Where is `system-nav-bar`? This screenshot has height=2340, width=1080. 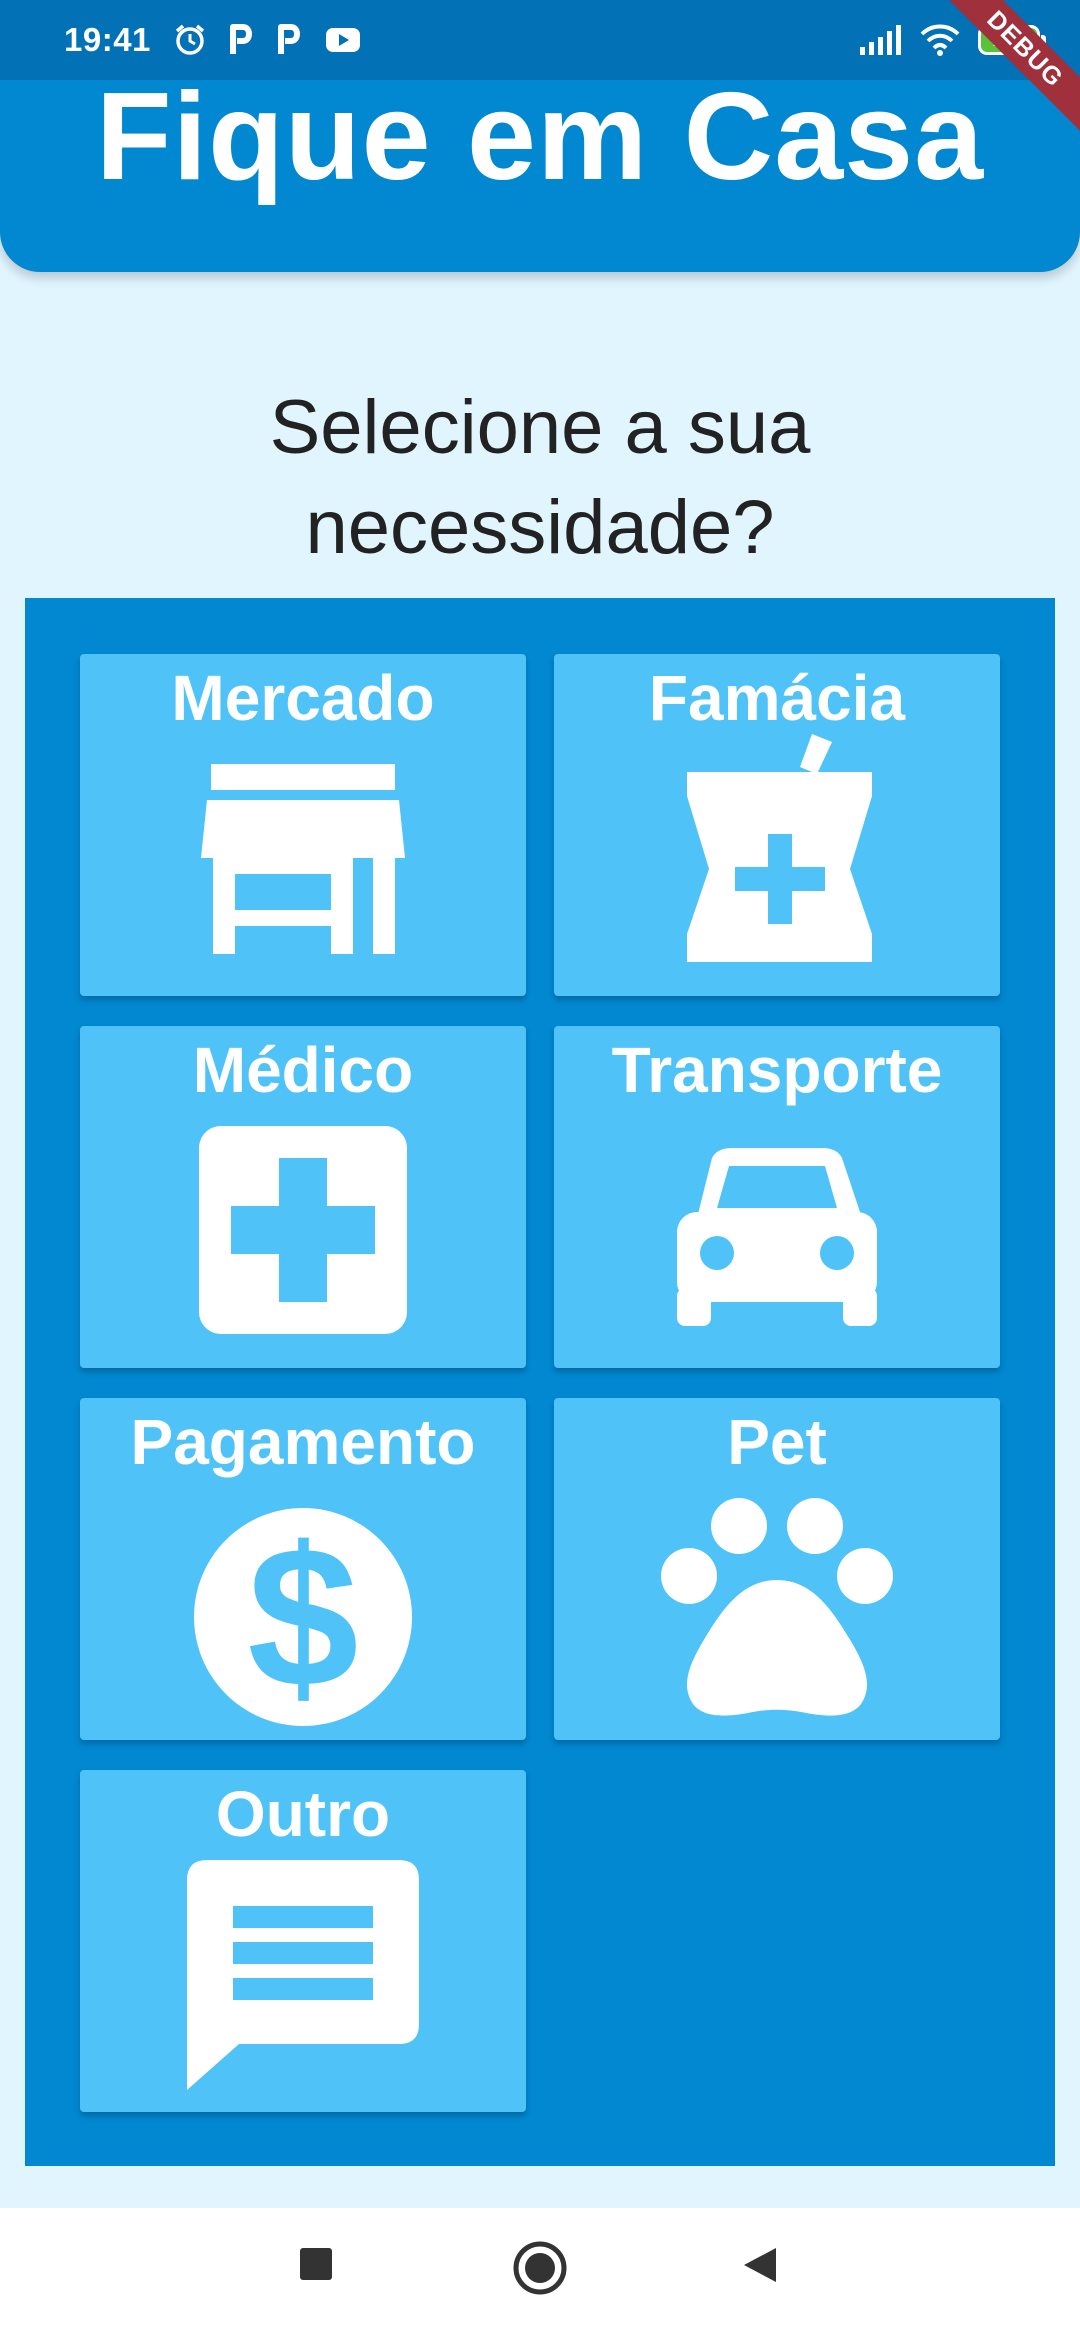 system-nav-bar is located at coordinates (540, 2274).